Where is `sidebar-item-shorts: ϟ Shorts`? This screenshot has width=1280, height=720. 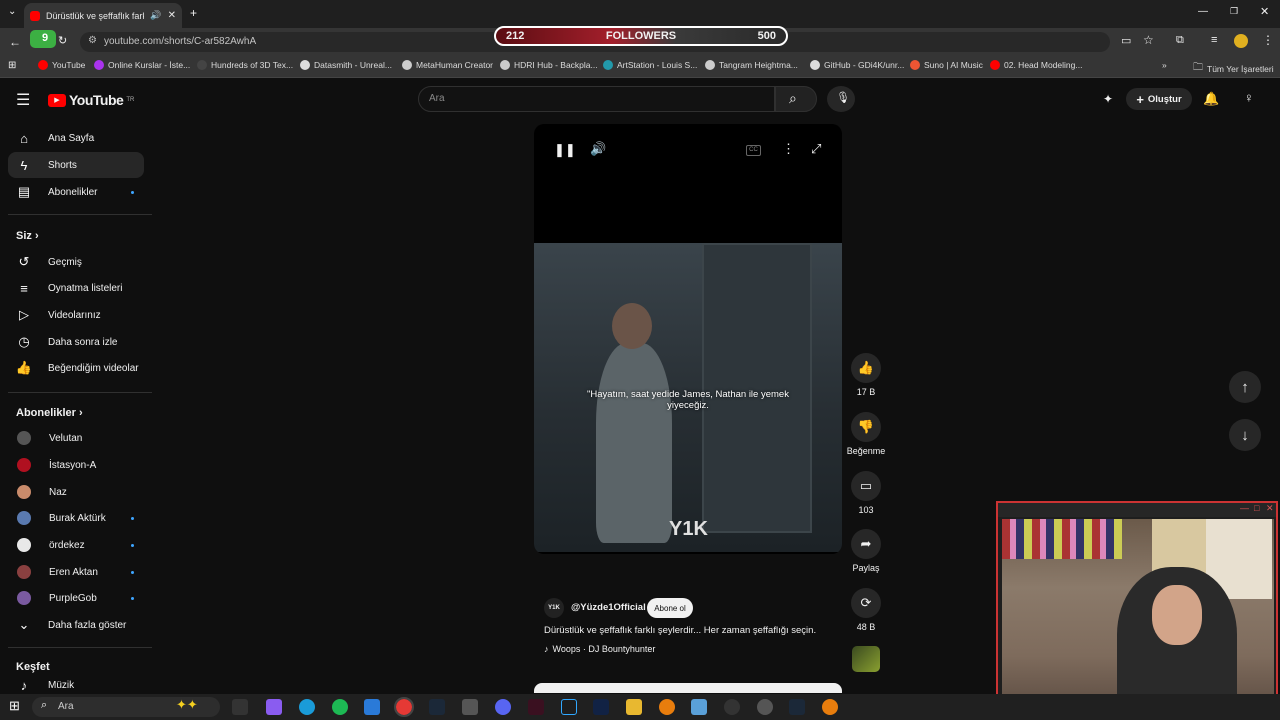 sidebar-item-shorts: ϟ Shorts is located at coordinates (76, 165).